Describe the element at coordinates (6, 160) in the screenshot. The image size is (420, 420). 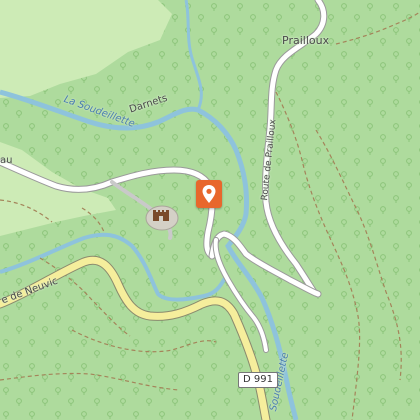
I see `road-label-partial: au` at that location.